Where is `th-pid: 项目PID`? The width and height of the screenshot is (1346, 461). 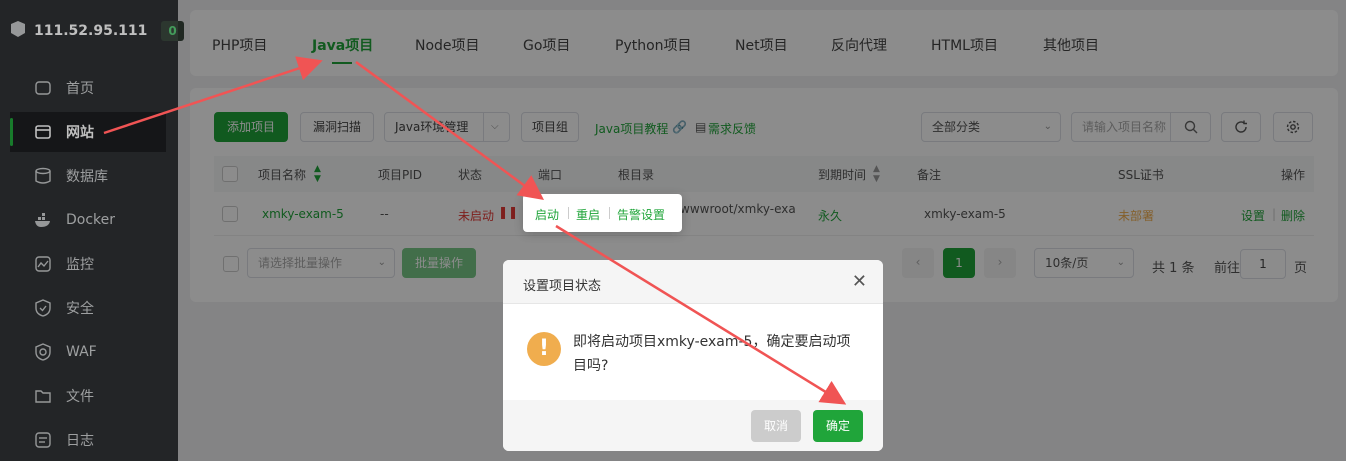 th-pid: 项目PID is located at coordinates (400, 175).